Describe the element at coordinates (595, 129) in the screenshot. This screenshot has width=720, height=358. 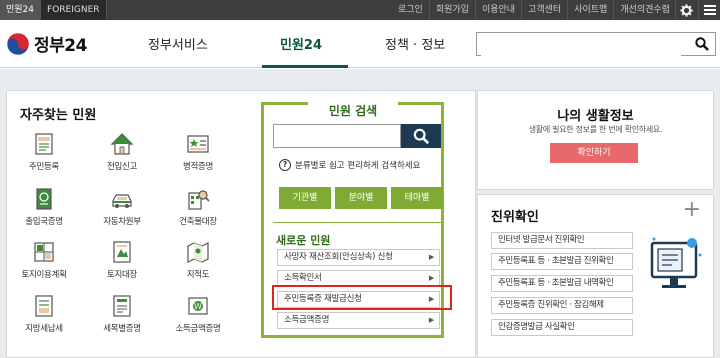
I see `life-info-subtitle: 생활에 필요한 정보를 한 번에 확인하세요.` at that location.